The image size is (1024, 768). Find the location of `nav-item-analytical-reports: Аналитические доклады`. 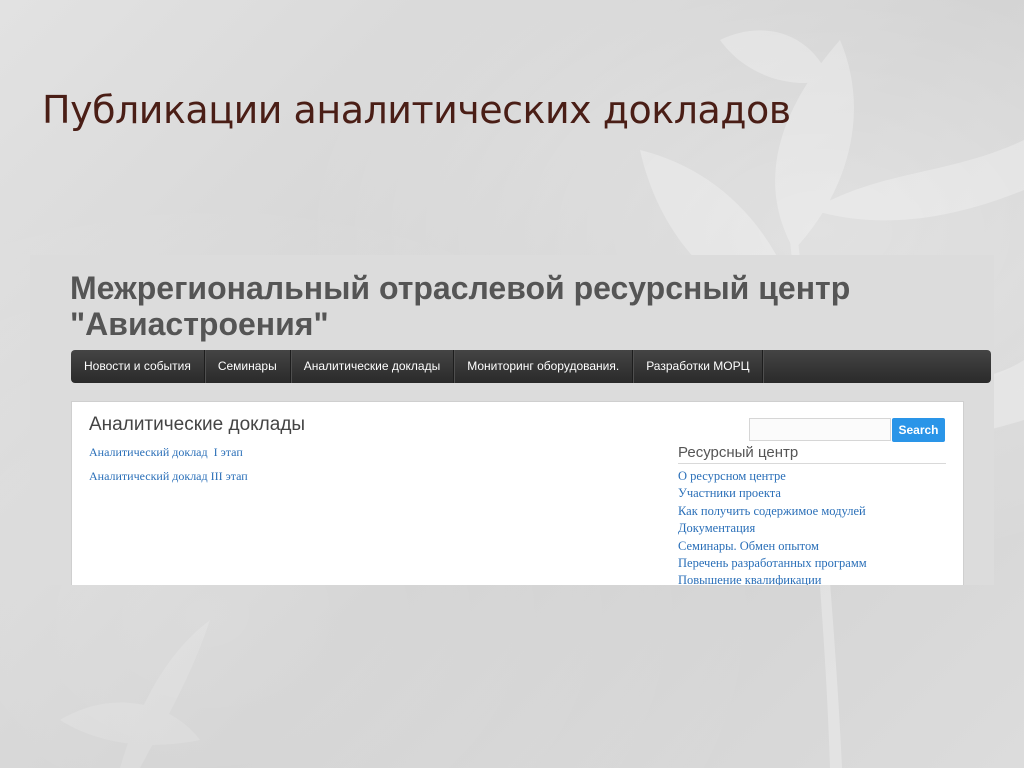

nav-item-analytical-reports: Аналитические доклады is located at coordinates (373, 366).